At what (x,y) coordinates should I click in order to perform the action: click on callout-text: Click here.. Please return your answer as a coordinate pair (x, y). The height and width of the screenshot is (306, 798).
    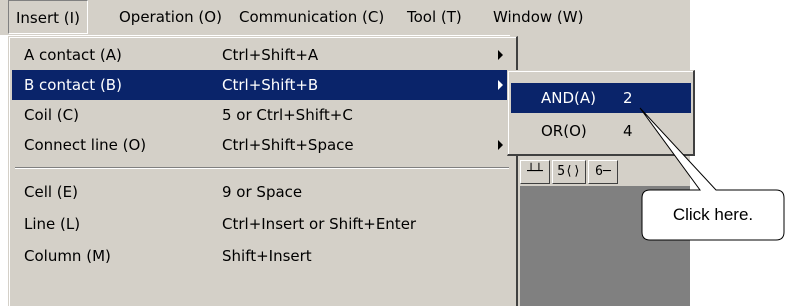
    Looking at the image, I should click on (713, 214).